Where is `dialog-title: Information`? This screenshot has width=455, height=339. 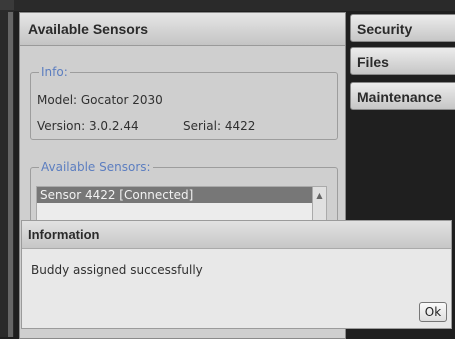 dialog-title: Information is located at coordinates (236, 235).